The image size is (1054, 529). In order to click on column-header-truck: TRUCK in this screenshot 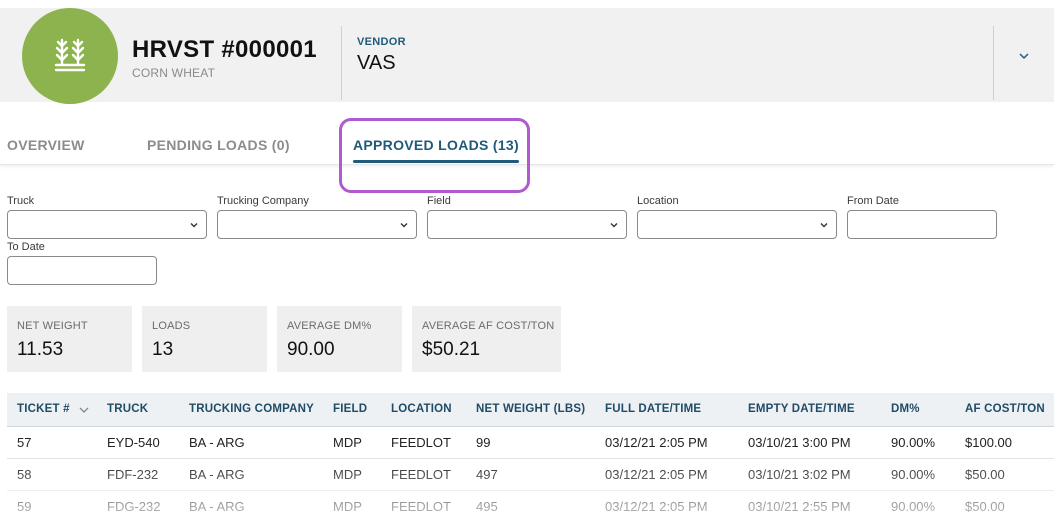, I will do `click(127, 409)`.